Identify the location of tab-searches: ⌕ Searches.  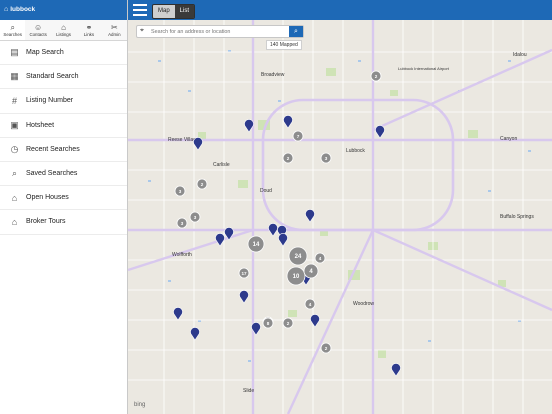
(13, 30).